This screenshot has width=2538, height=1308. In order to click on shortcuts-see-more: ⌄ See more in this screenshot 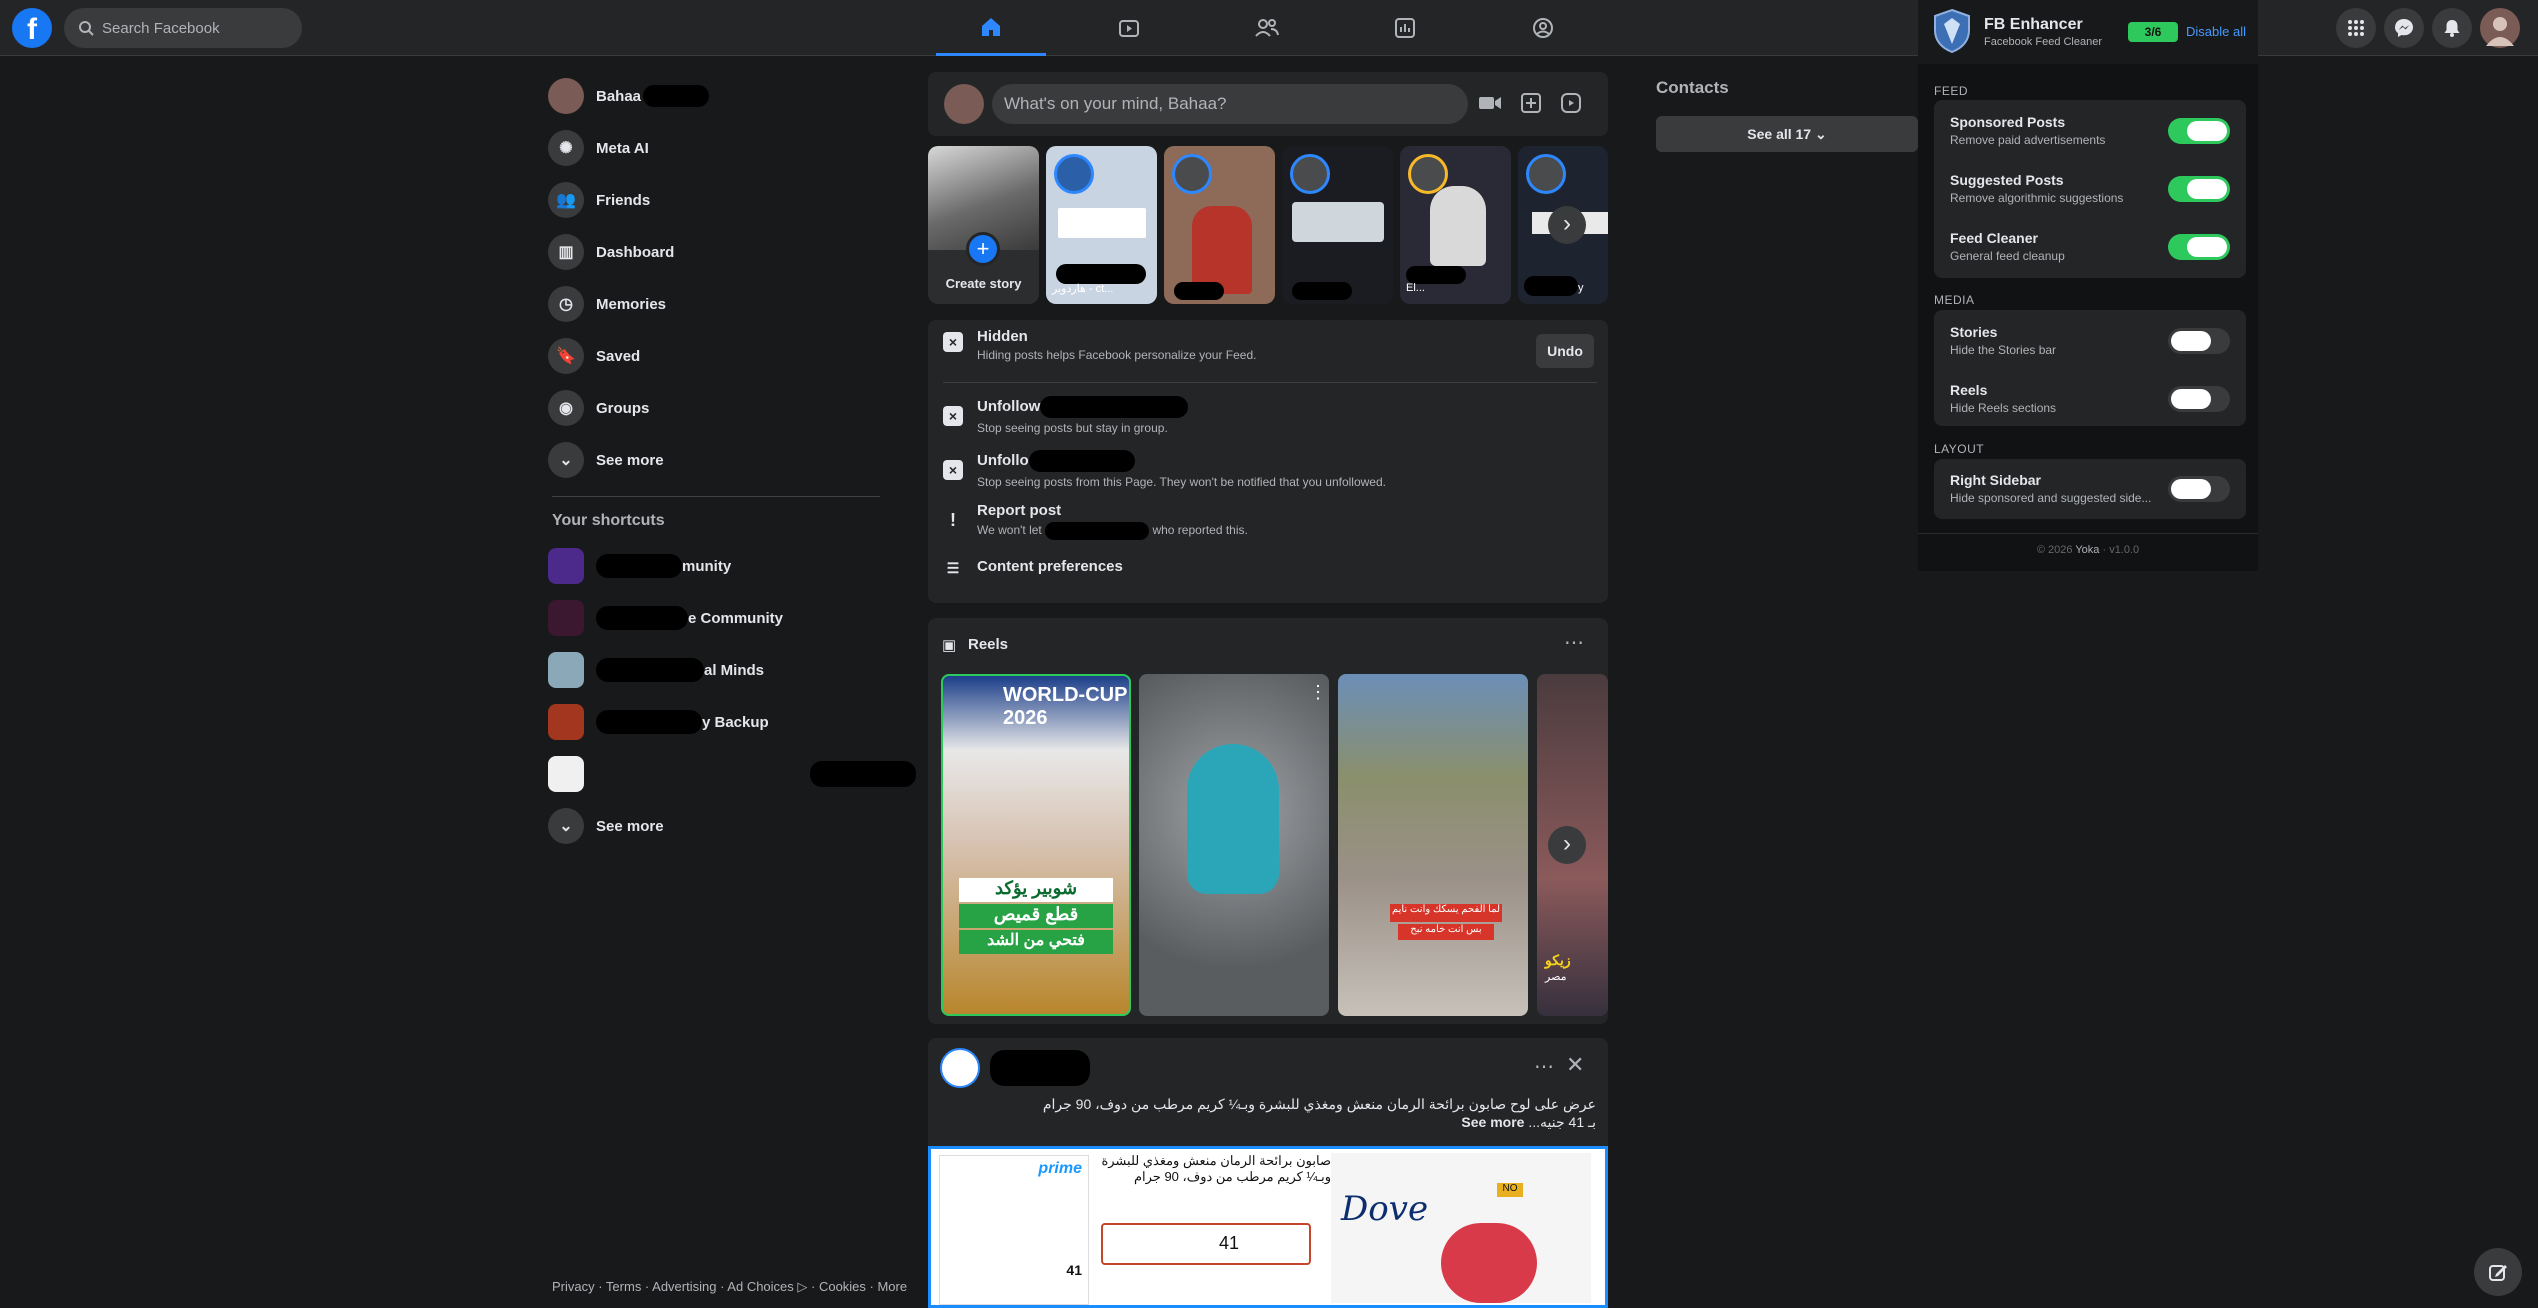, I will do `click(606, 826)`.